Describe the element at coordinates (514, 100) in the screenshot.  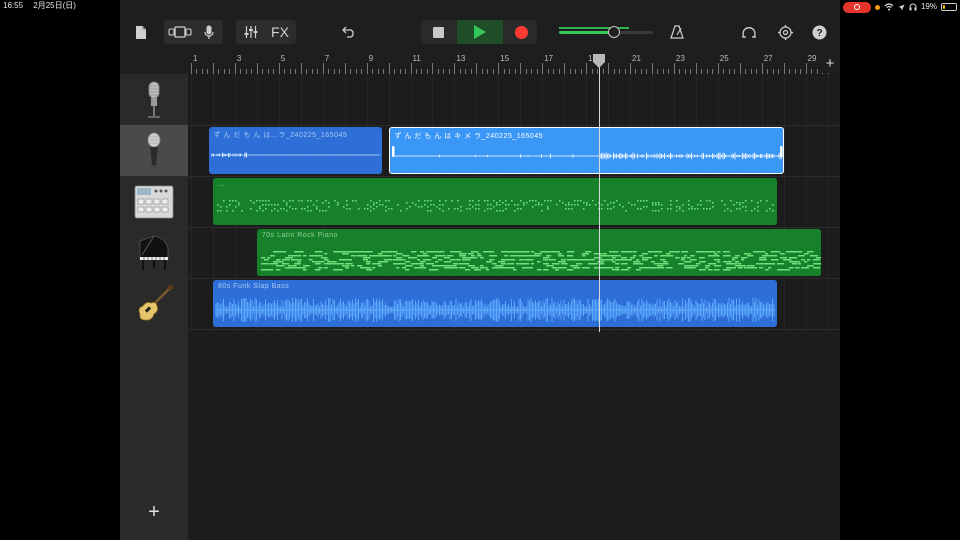
I see `lane-track-1-vocal-mic` at that location.